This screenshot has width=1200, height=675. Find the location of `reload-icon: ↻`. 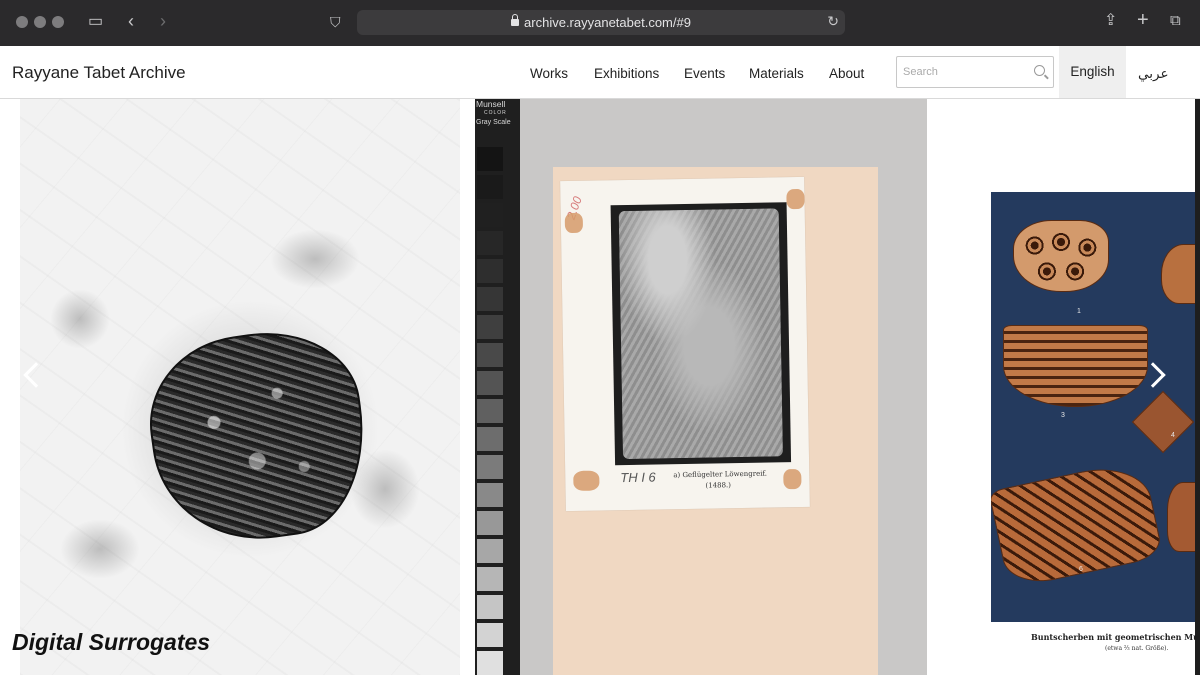

reload-icon: ↻ is located at coordinates (833, 21).